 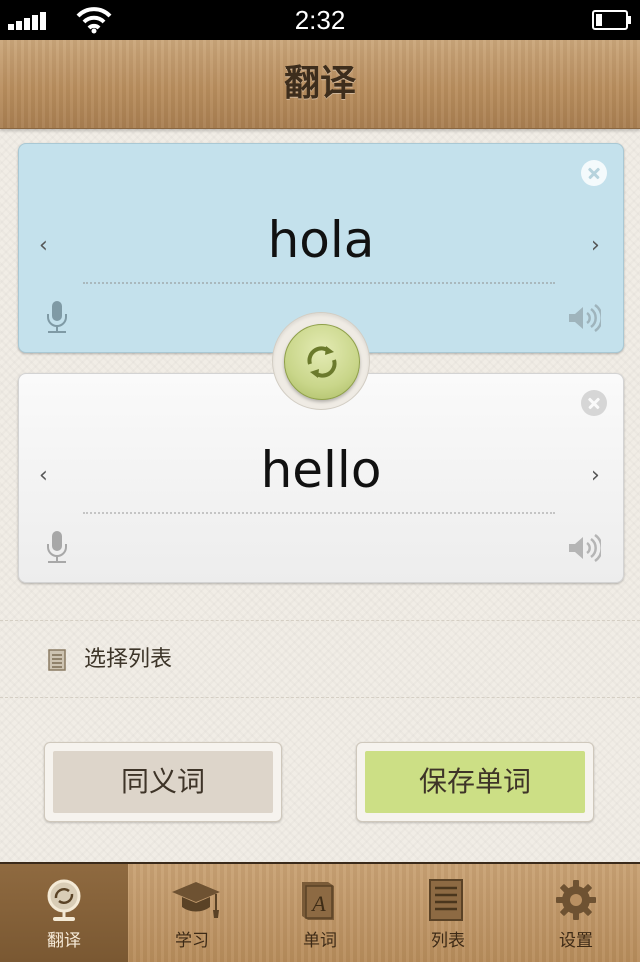 What do you see at coordinates (446, 900) in the screenshot?
I see `list-icon` at bounding box center [446, 900].